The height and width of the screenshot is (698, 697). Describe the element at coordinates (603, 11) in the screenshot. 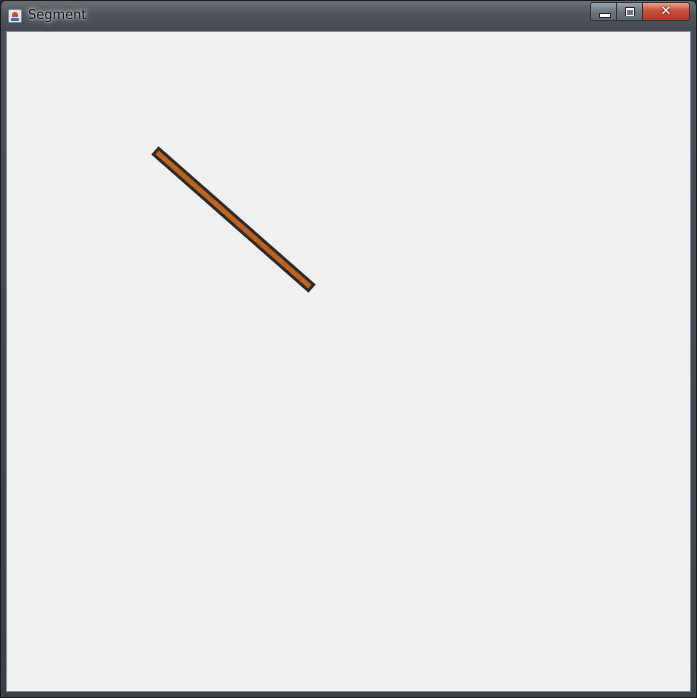

I see `minimize-button` at that location.